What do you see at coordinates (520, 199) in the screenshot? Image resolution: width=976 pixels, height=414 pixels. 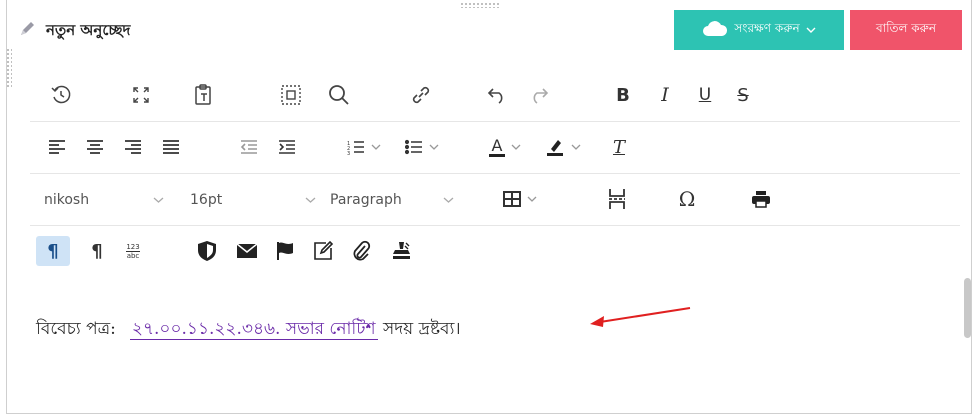 I see `table-icon` at bounding box center [520, 199].